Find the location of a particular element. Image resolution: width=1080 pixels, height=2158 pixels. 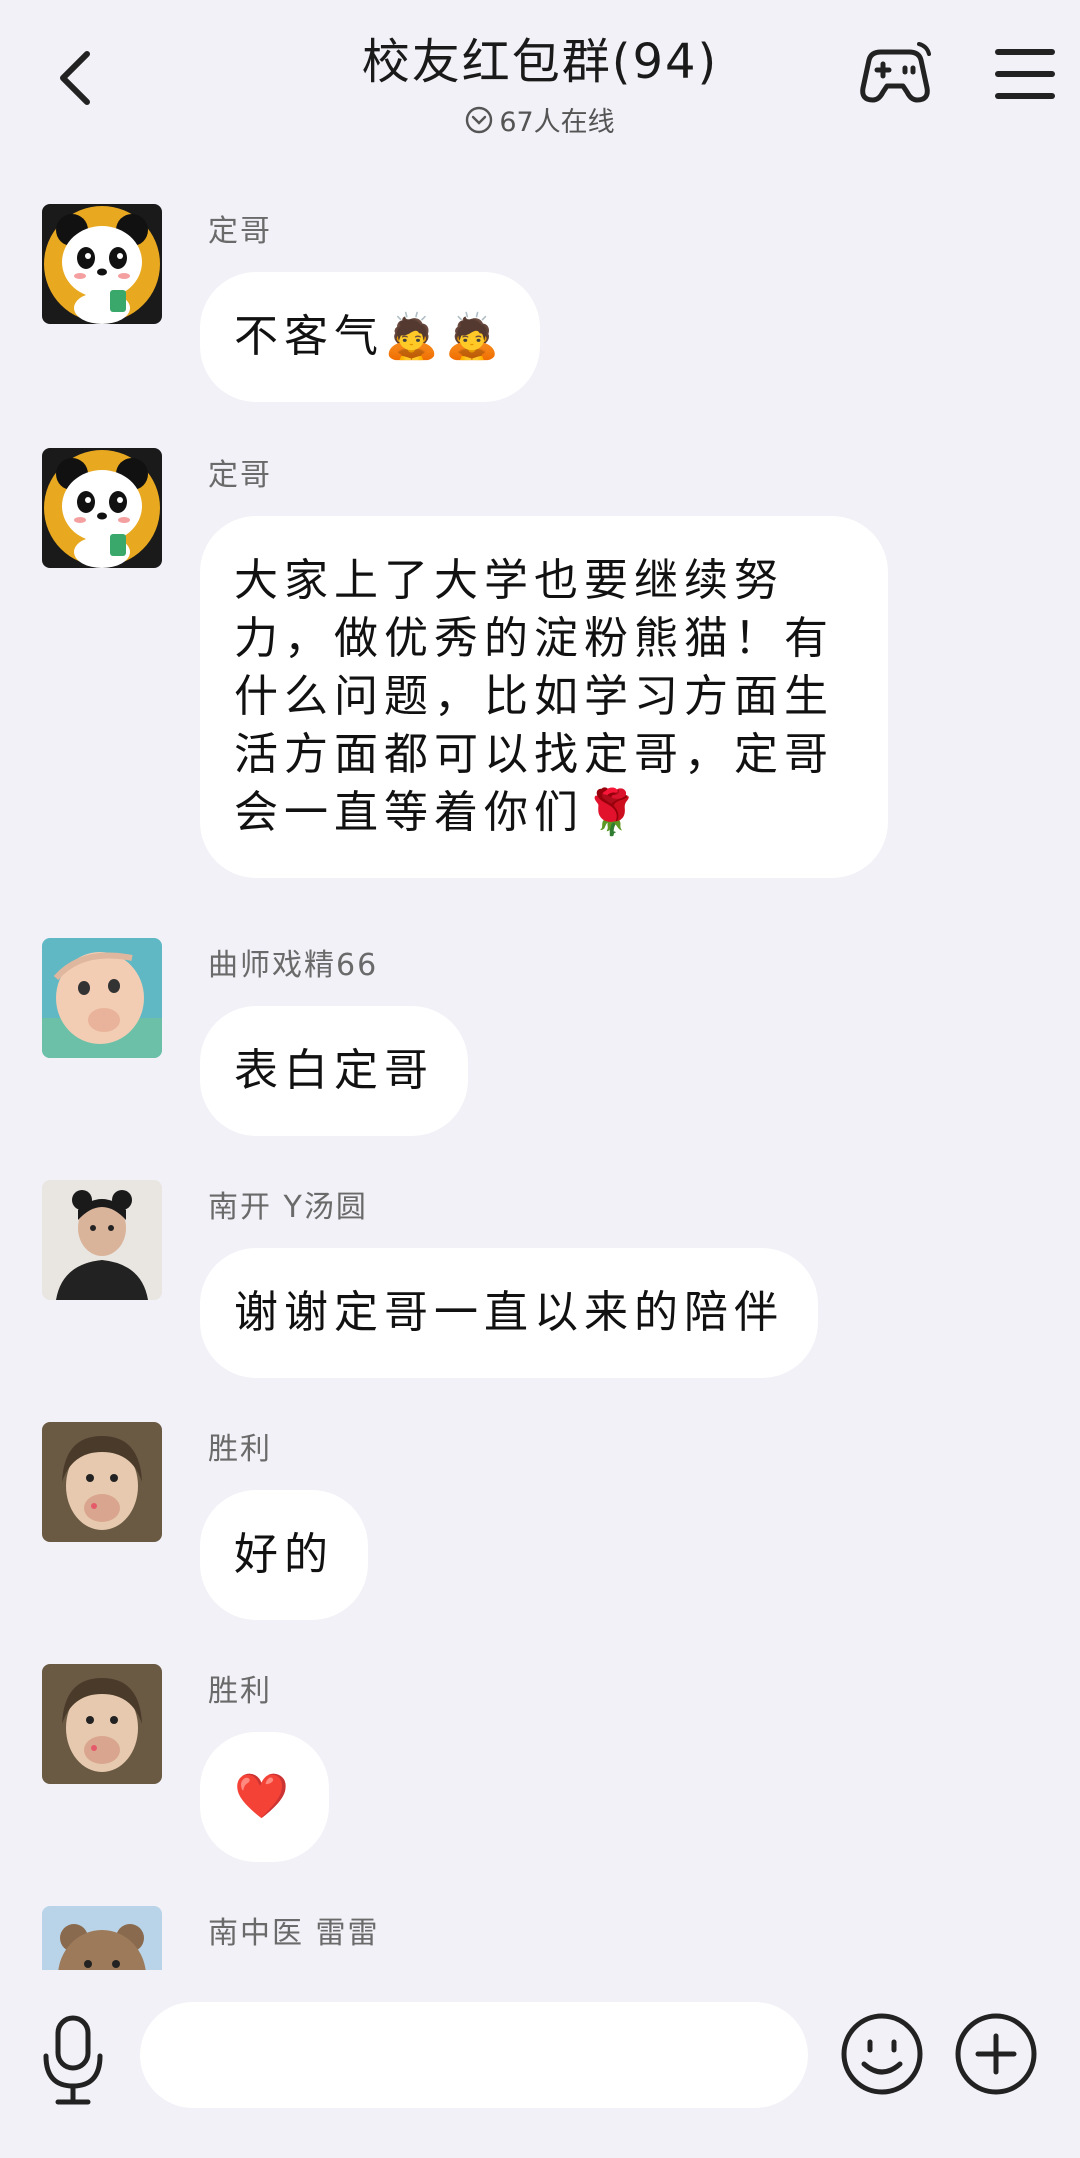

message-bubble: ❤️ is located at coordinates (264, 1797).